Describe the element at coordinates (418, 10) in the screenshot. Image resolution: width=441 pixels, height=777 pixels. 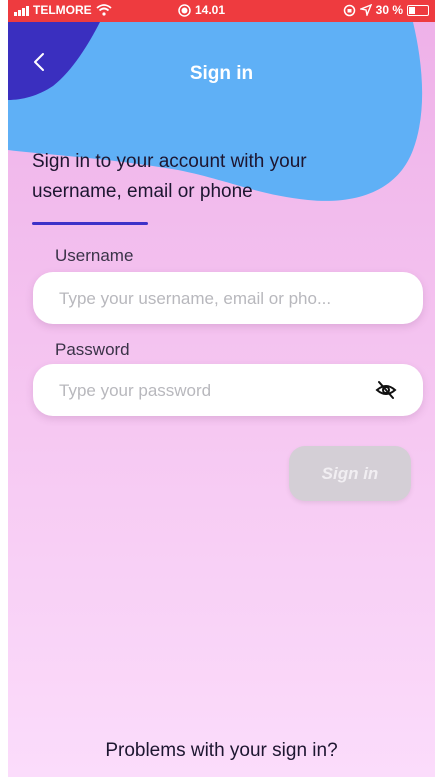
I see `battery-icon` at that location.